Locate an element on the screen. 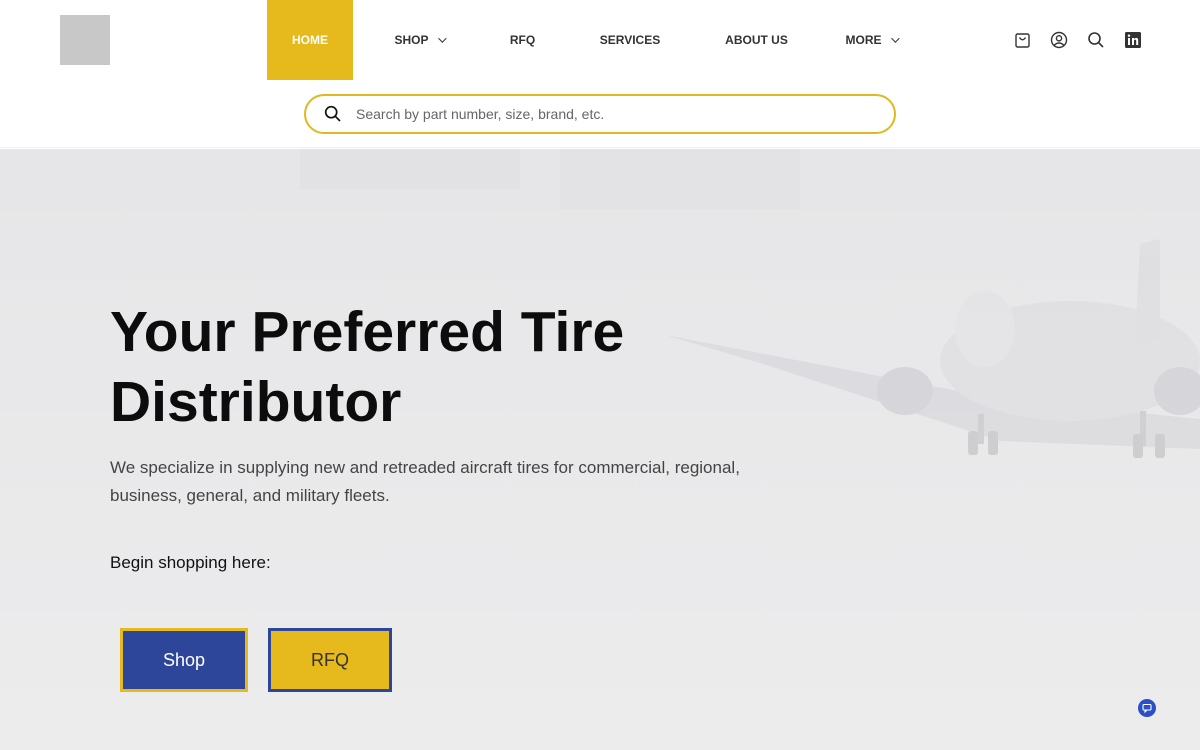 The height and width of the screenshot is (750, 1200). nav-item-label: ABOUT US is located at coordinates (756, 40).